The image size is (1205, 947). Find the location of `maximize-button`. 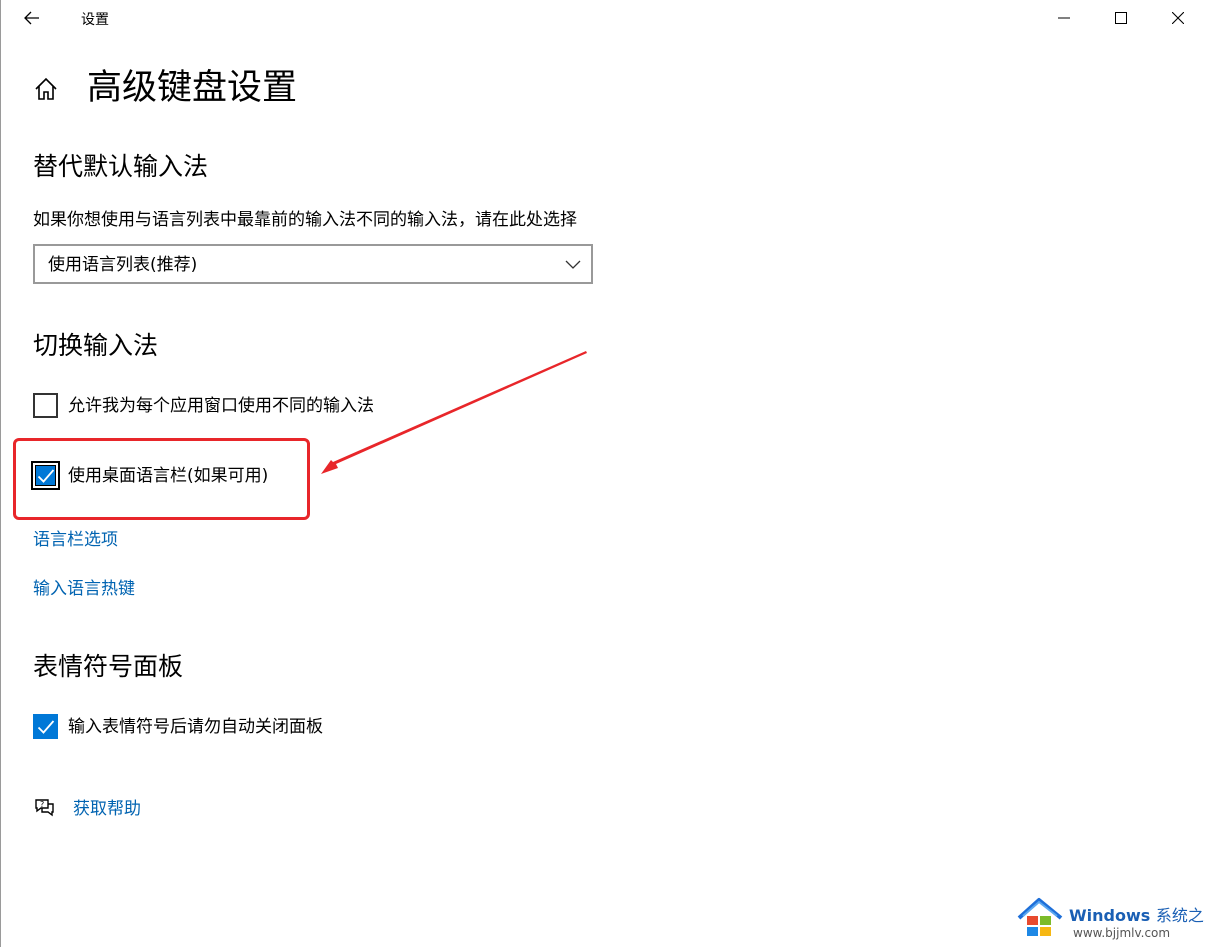

maximize-button is located at coordinates (1121, 18).